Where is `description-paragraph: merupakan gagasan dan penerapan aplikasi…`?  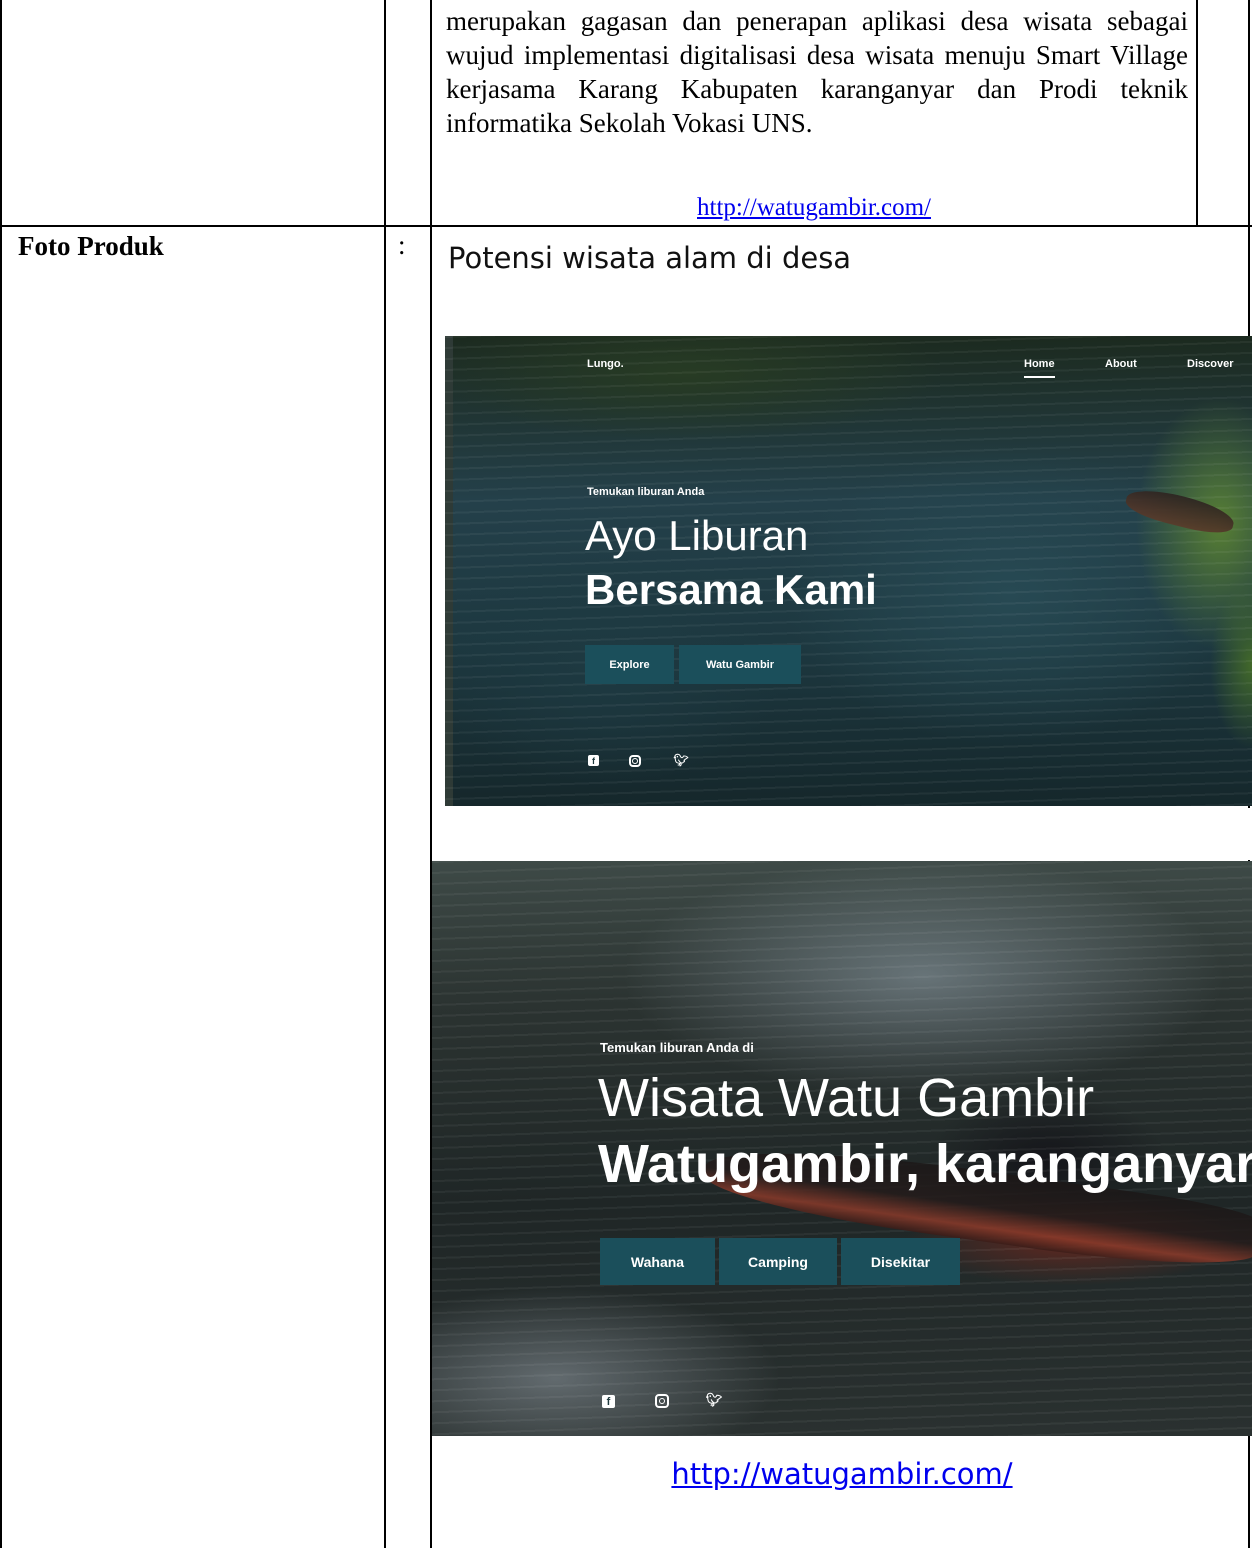 description-paragraph: merupakan gagasan dan penerapan aplikasi… is located at coordinates (817, 72).